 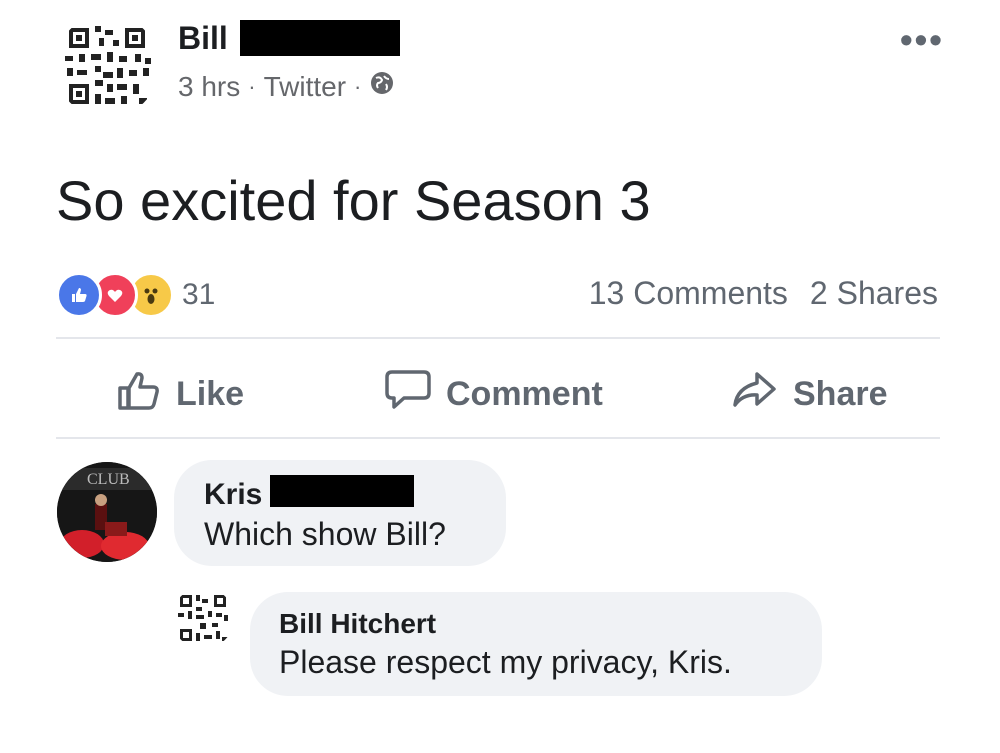 I want to click on avatar-sign-text: CLUB, so click(x=108, y=479).